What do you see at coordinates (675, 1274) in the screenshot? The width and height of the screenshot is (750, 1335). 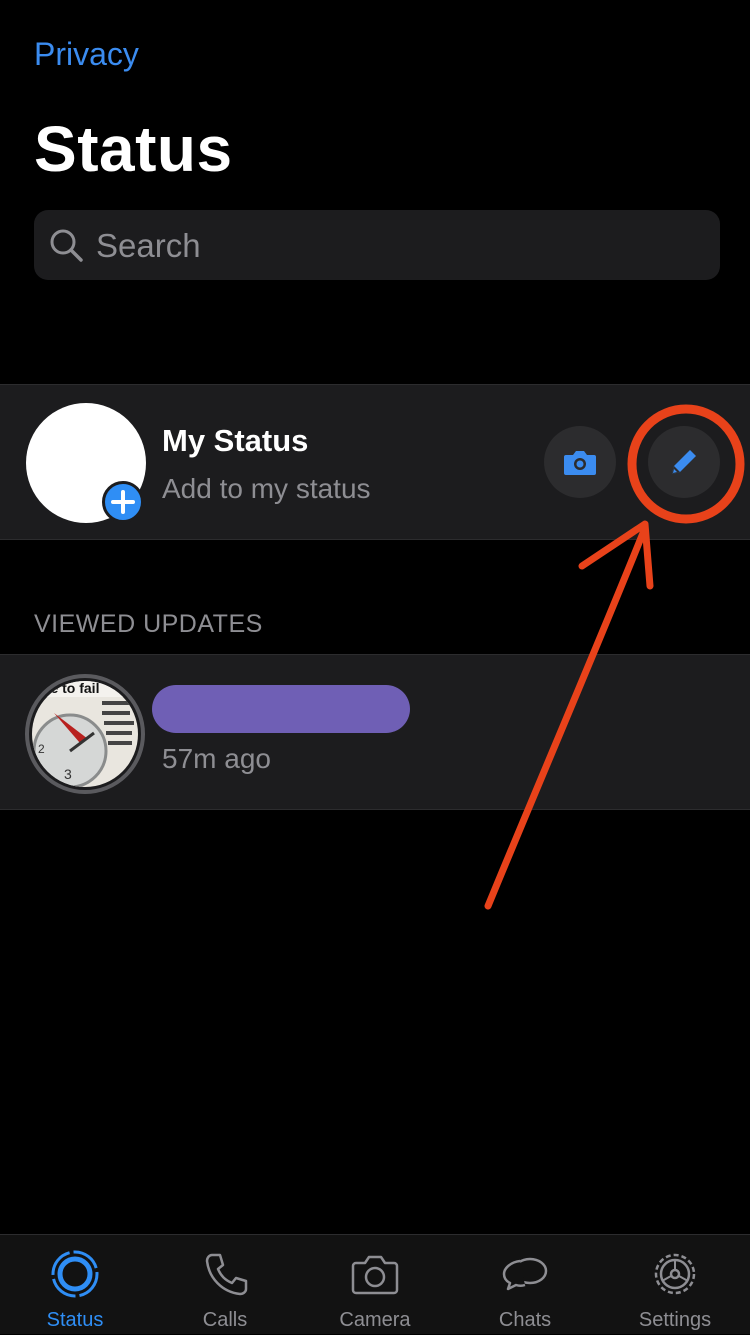 I see `gear-icon` at bounding box center [675, 1274].